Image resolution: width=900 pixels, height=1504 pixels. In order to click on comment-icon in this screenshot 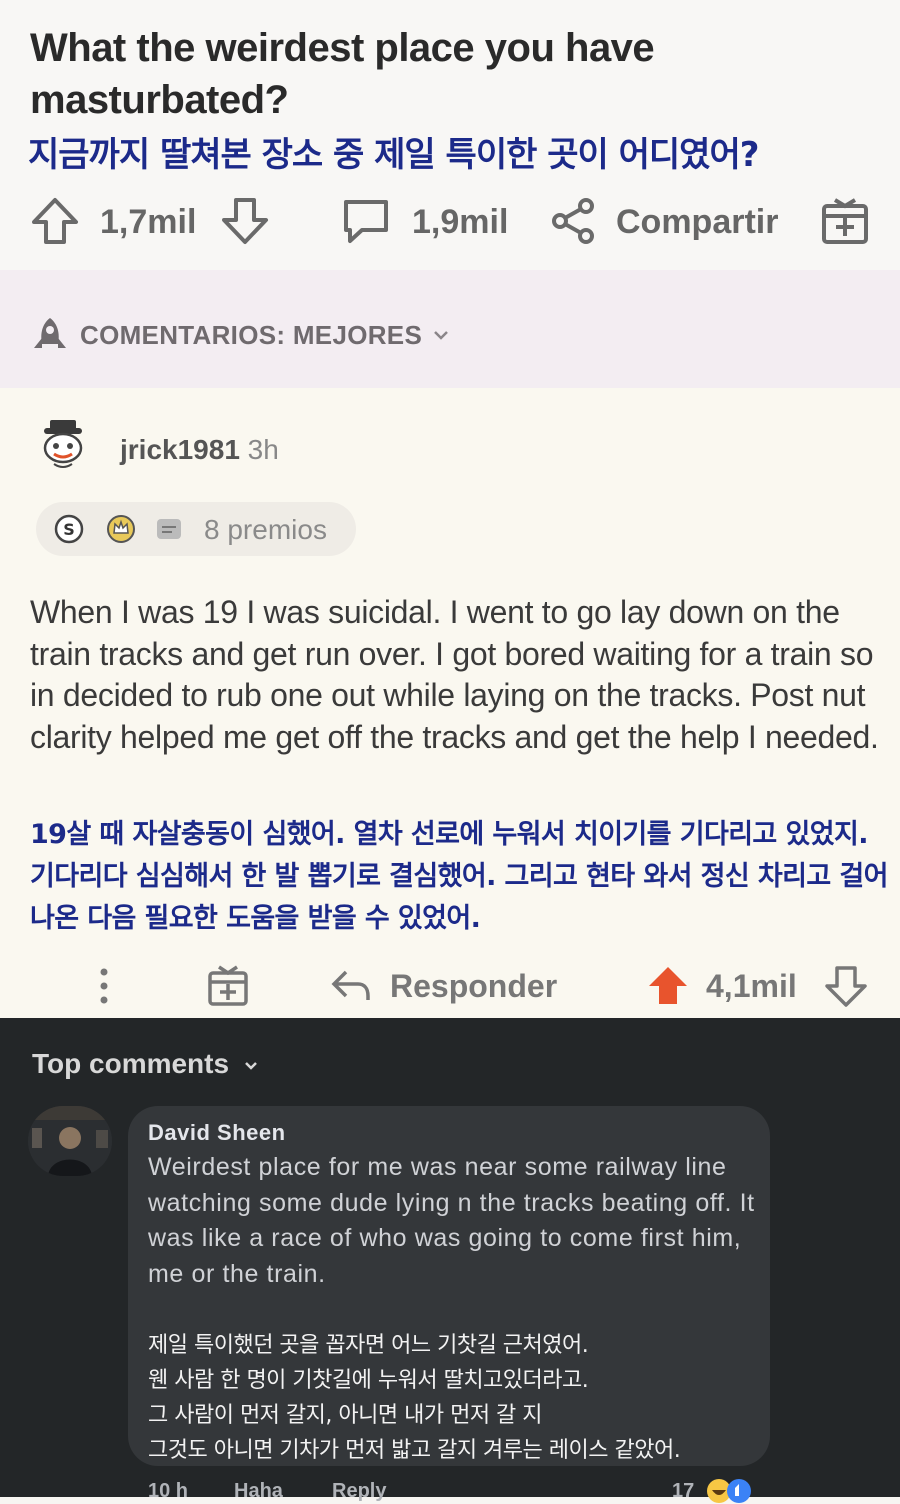, I will do `click(366, 221)`.